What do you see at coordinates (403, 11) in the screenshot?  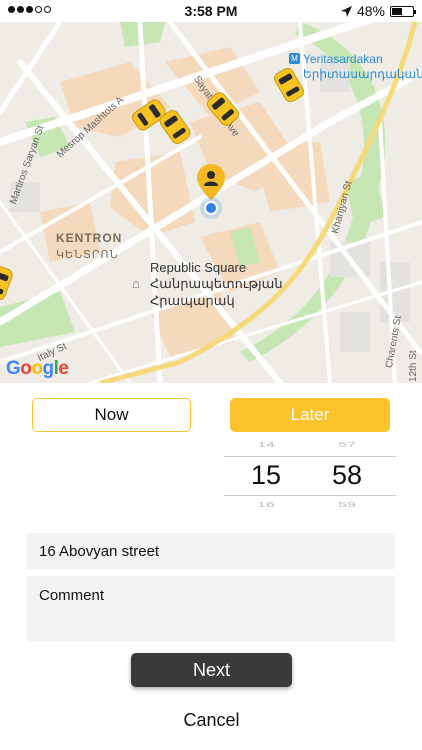 I see `battery-icon` at bounding box center [403, 11].